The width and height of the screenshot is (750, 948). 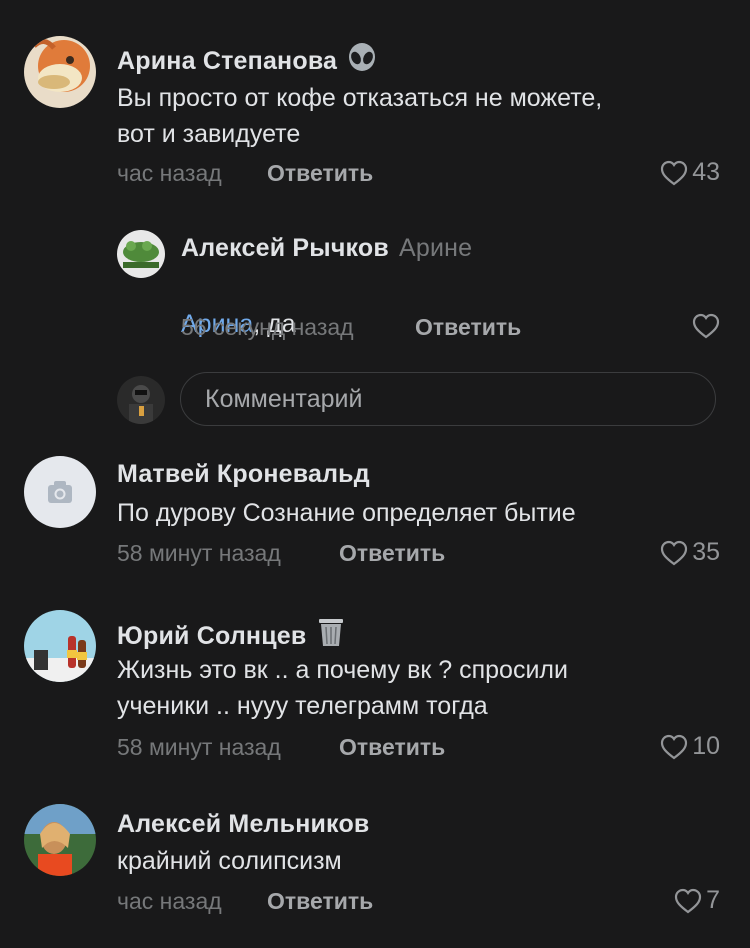 What do you see at coordinates (346, 513) in the screenshot?
I see `comment-text: По дурову Сознание определяет бытие` at bounding box center [346, 513].